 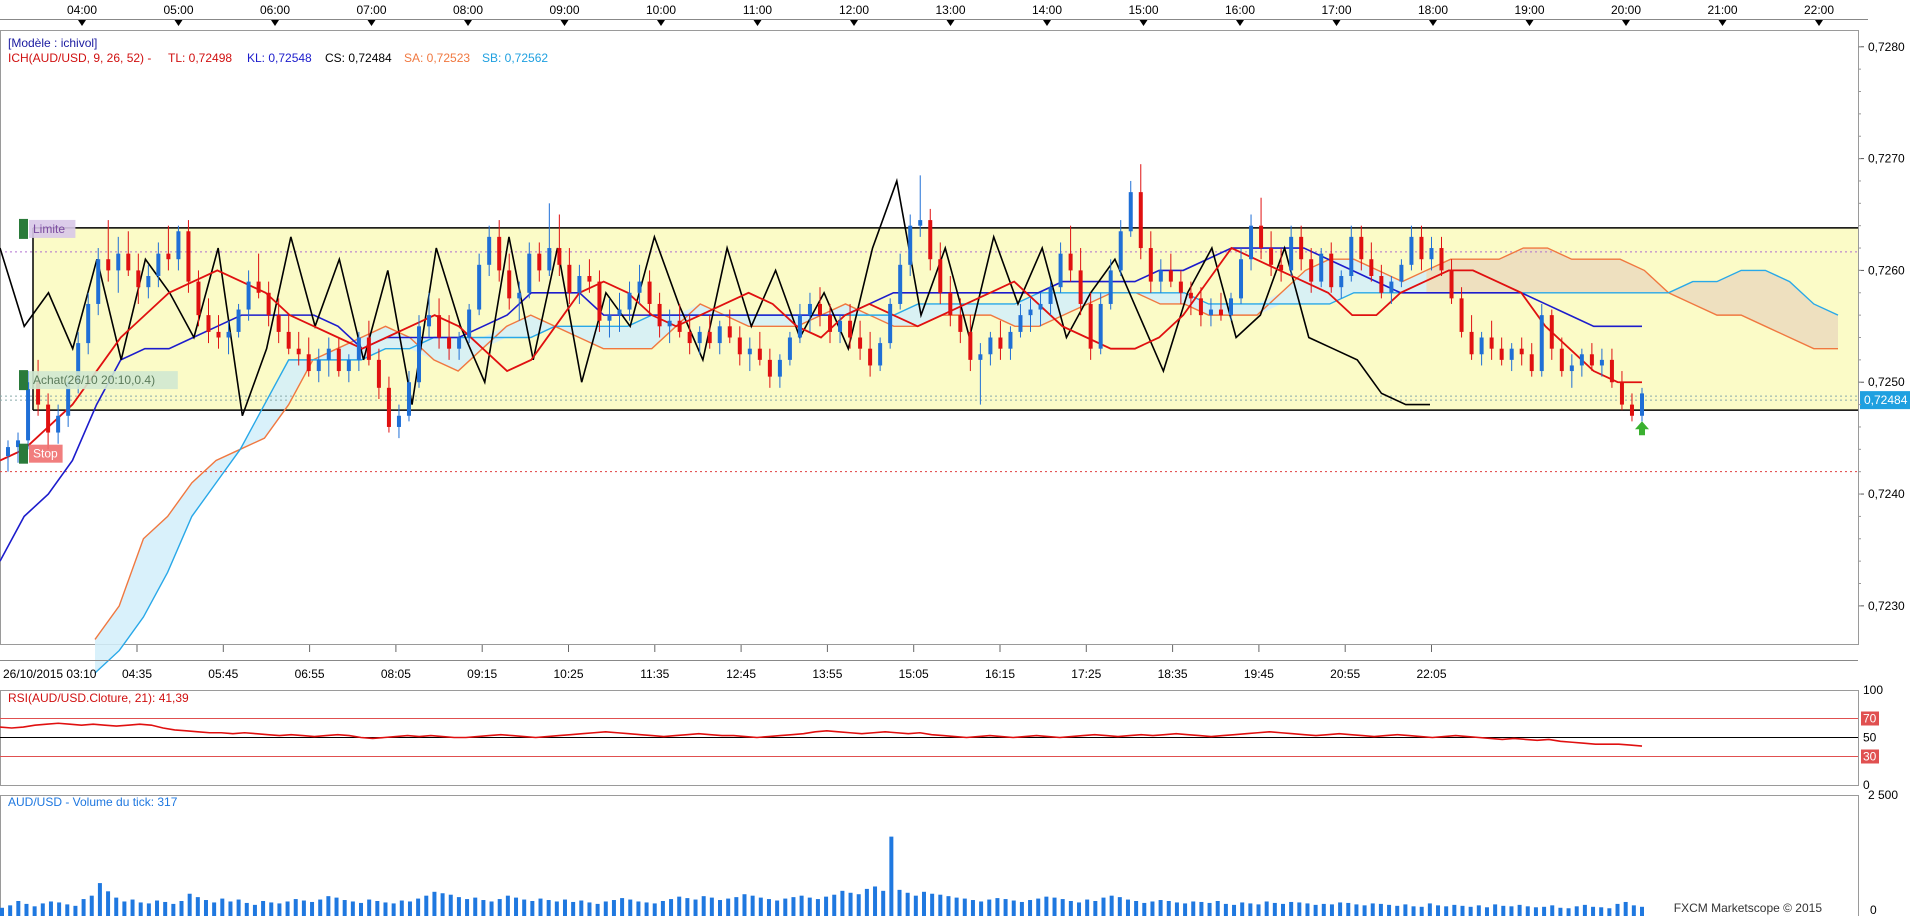 What do you see at coordinates (741, 674) in the screenshot?
I see `bottom-axis-tick-label: 12:45` at bounding box center [741, 674].